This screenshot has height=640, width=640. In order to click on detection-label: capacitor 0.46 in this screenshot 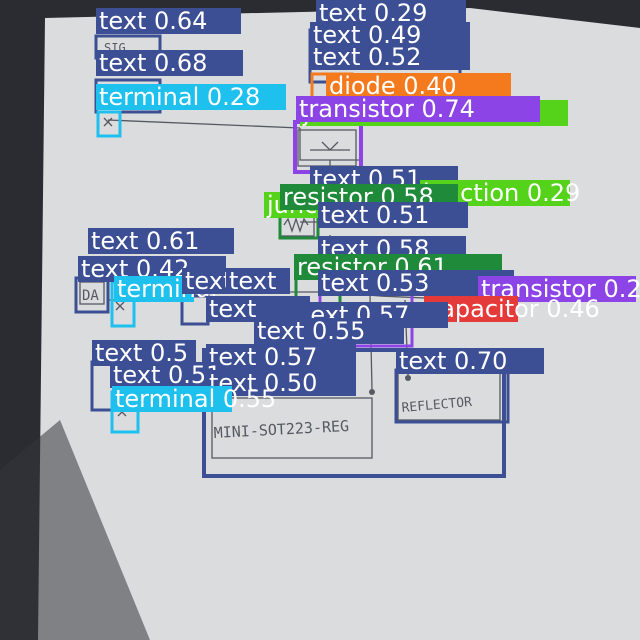, I will do `click(512, 309)`.